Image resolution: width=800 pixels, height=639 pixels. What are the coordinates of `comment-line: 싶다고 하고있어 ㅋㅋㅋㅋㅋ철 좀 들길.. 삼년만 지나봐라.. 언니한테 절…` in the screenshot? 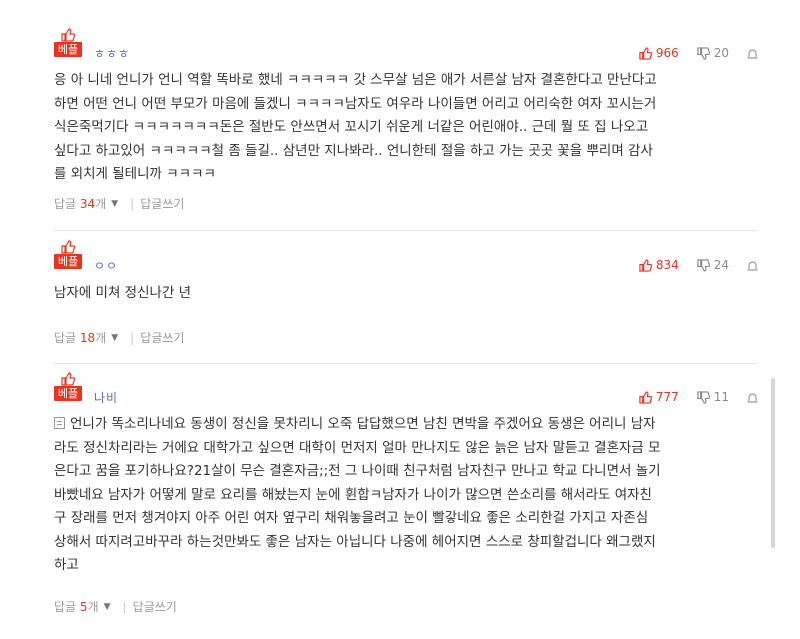 It's located at (353, 150).